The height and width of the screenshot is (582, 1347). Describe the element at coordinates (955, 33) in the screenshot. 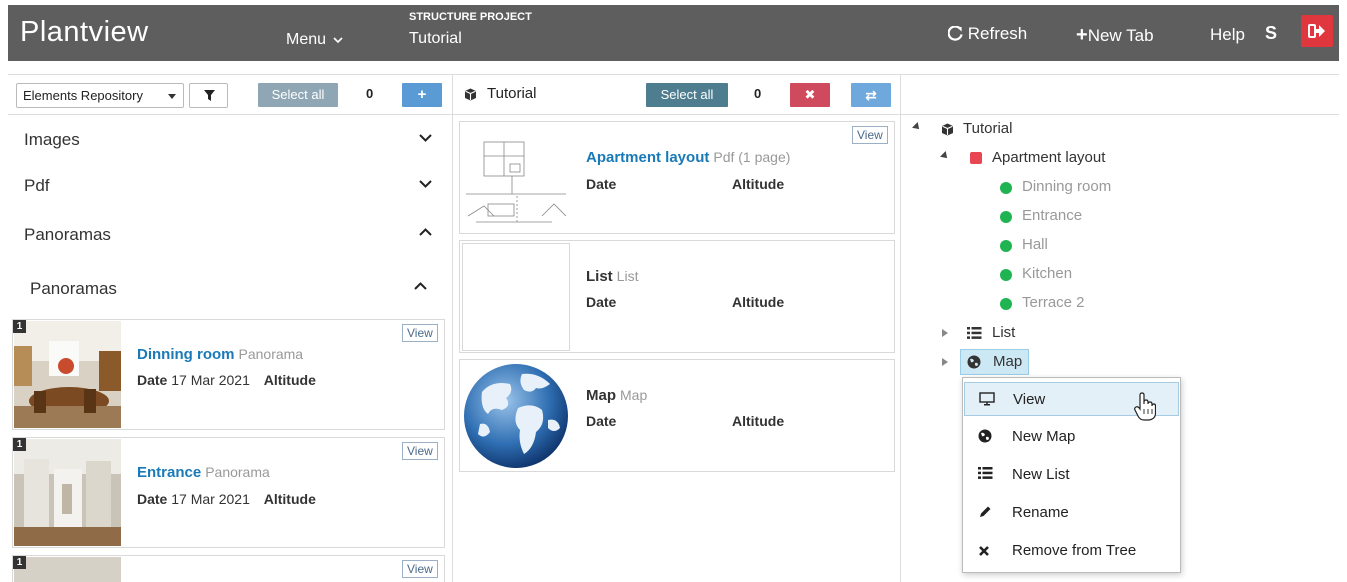

I see `refresh-icon` at that location.